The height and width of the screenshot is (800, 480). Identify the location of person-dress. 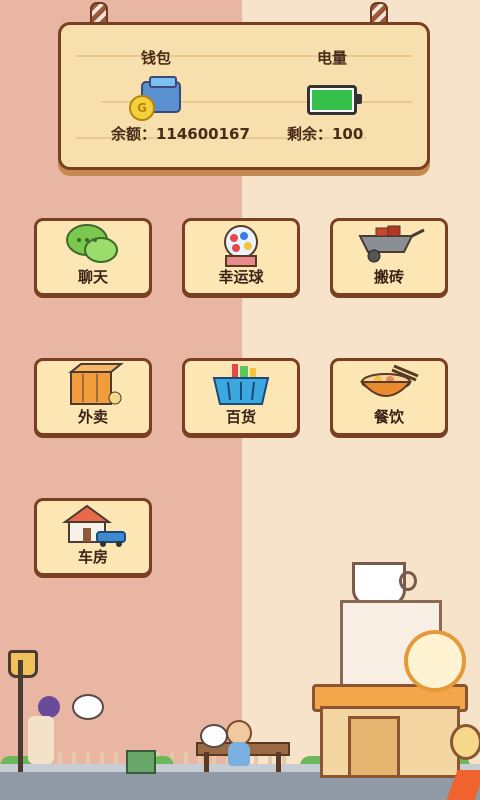
(239, 754).